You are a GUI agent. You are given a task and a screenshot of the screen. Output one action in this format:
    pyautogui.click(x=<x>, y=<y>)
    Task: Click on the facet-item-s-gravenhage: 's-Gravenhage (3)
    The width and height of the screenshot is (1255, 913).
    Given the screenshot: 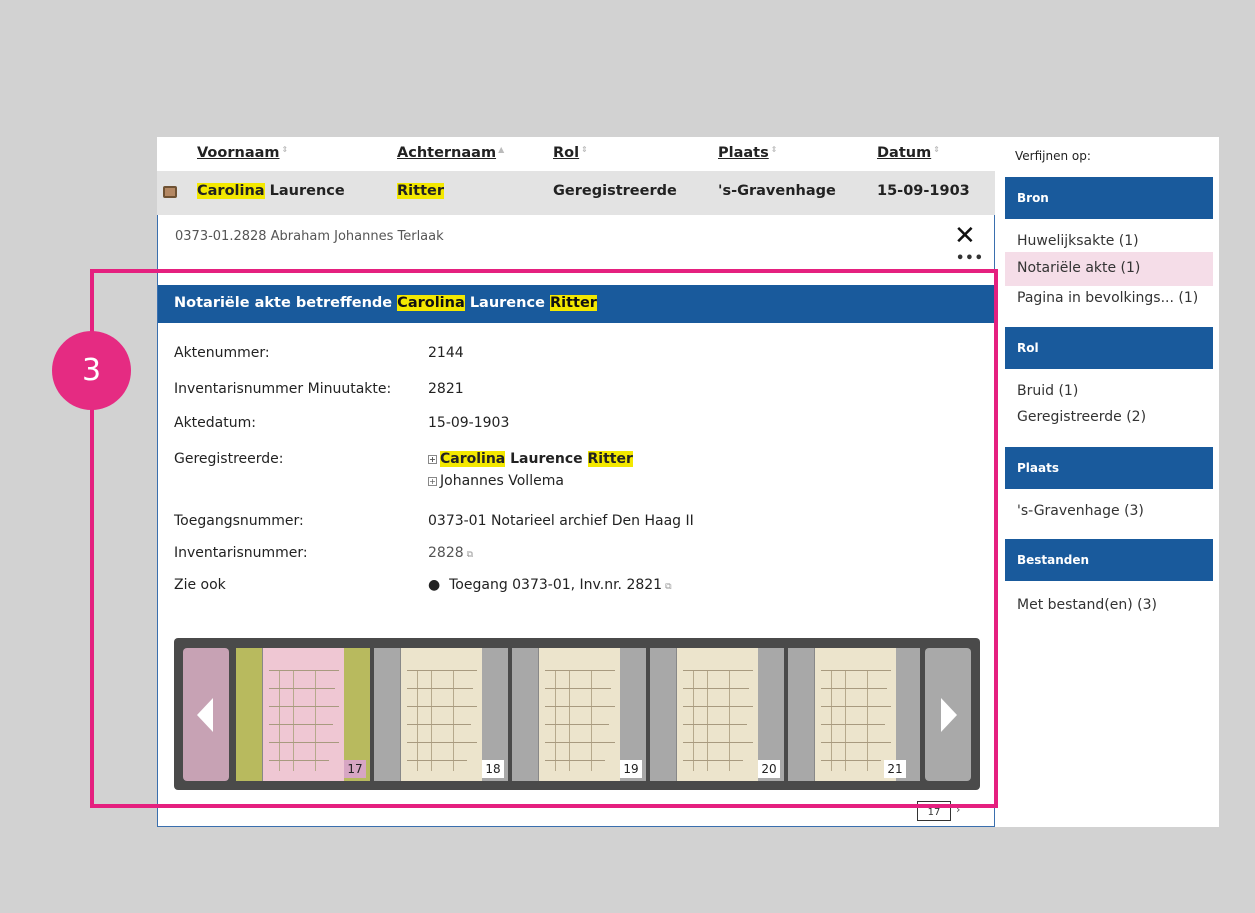 What is the action you would take?
    pyautogui.click(x=1109, y=512)
    